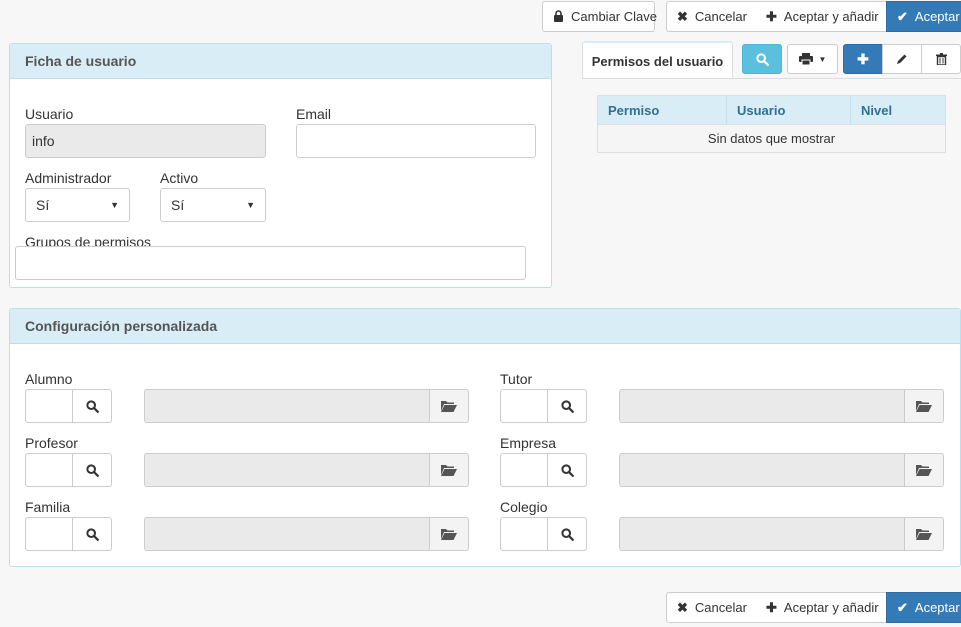 The width and height of the screenshot is (961, 627). I want to click on search-button, so click(762, 59).